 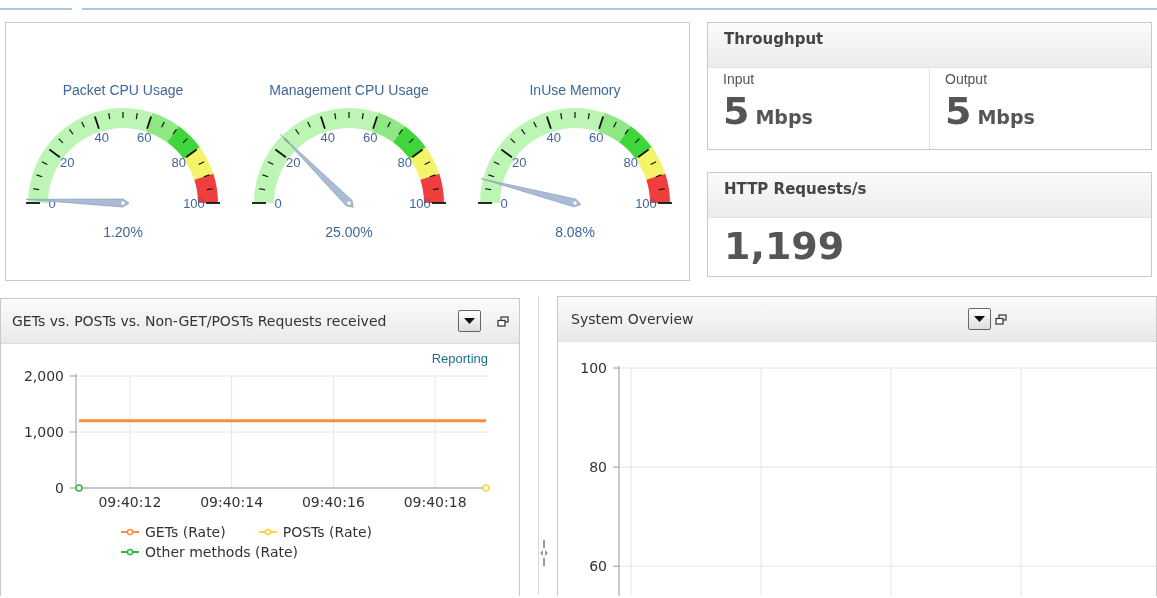 I want to click on splitter-handle, so click(x=544, y=553).